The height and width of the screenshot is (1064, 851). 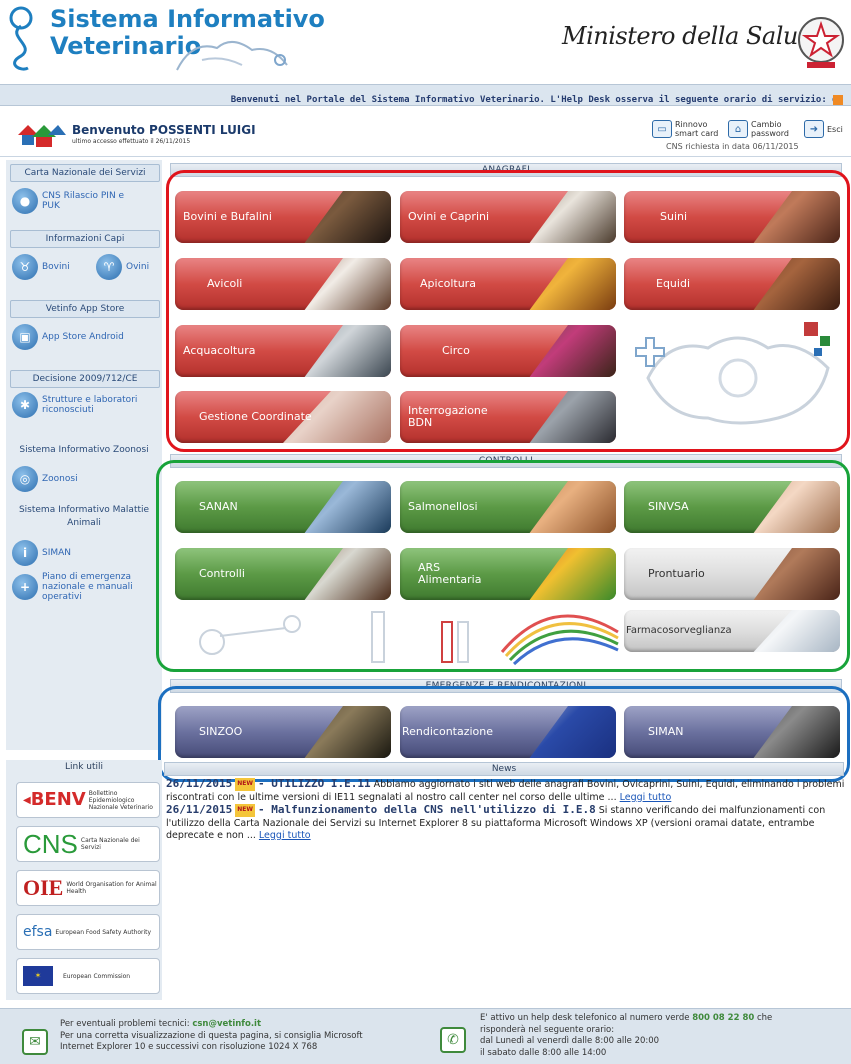 What do you see at coordinates (732, 217) in the screenshot?
I see `tile-suini: Suini` at bounding box center [732, 217].